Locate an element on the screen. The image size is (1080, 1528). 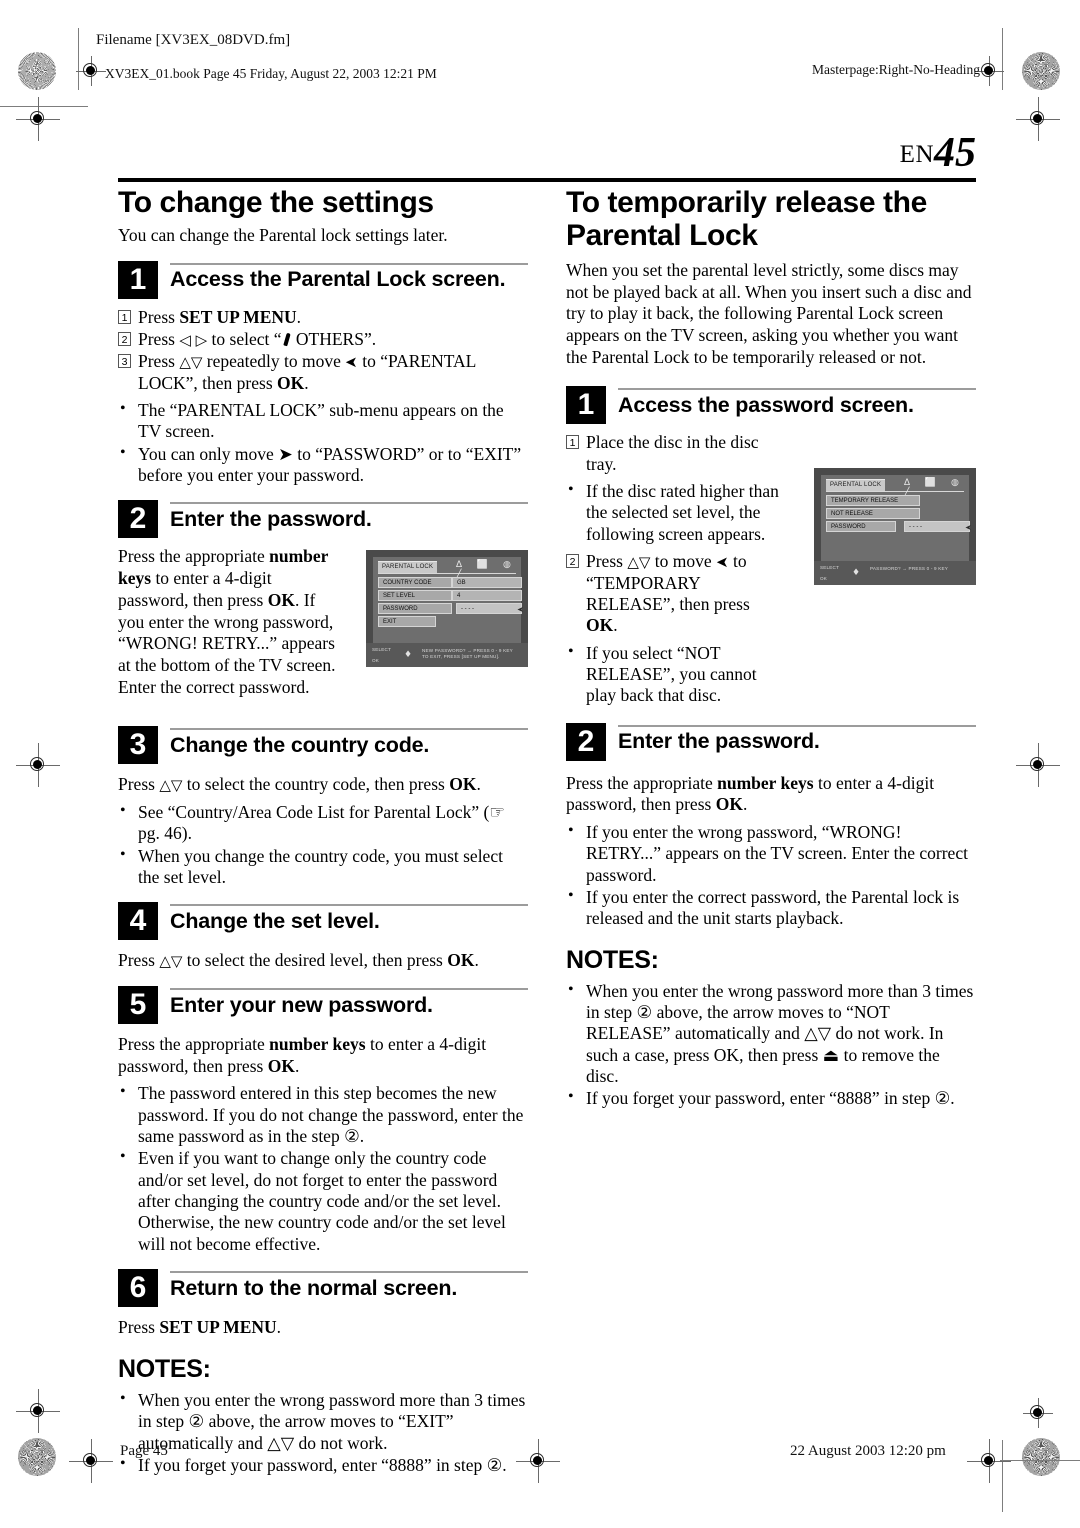
tv-osd-row-label: NOT RELEASE is located at coordinates (873, 514).